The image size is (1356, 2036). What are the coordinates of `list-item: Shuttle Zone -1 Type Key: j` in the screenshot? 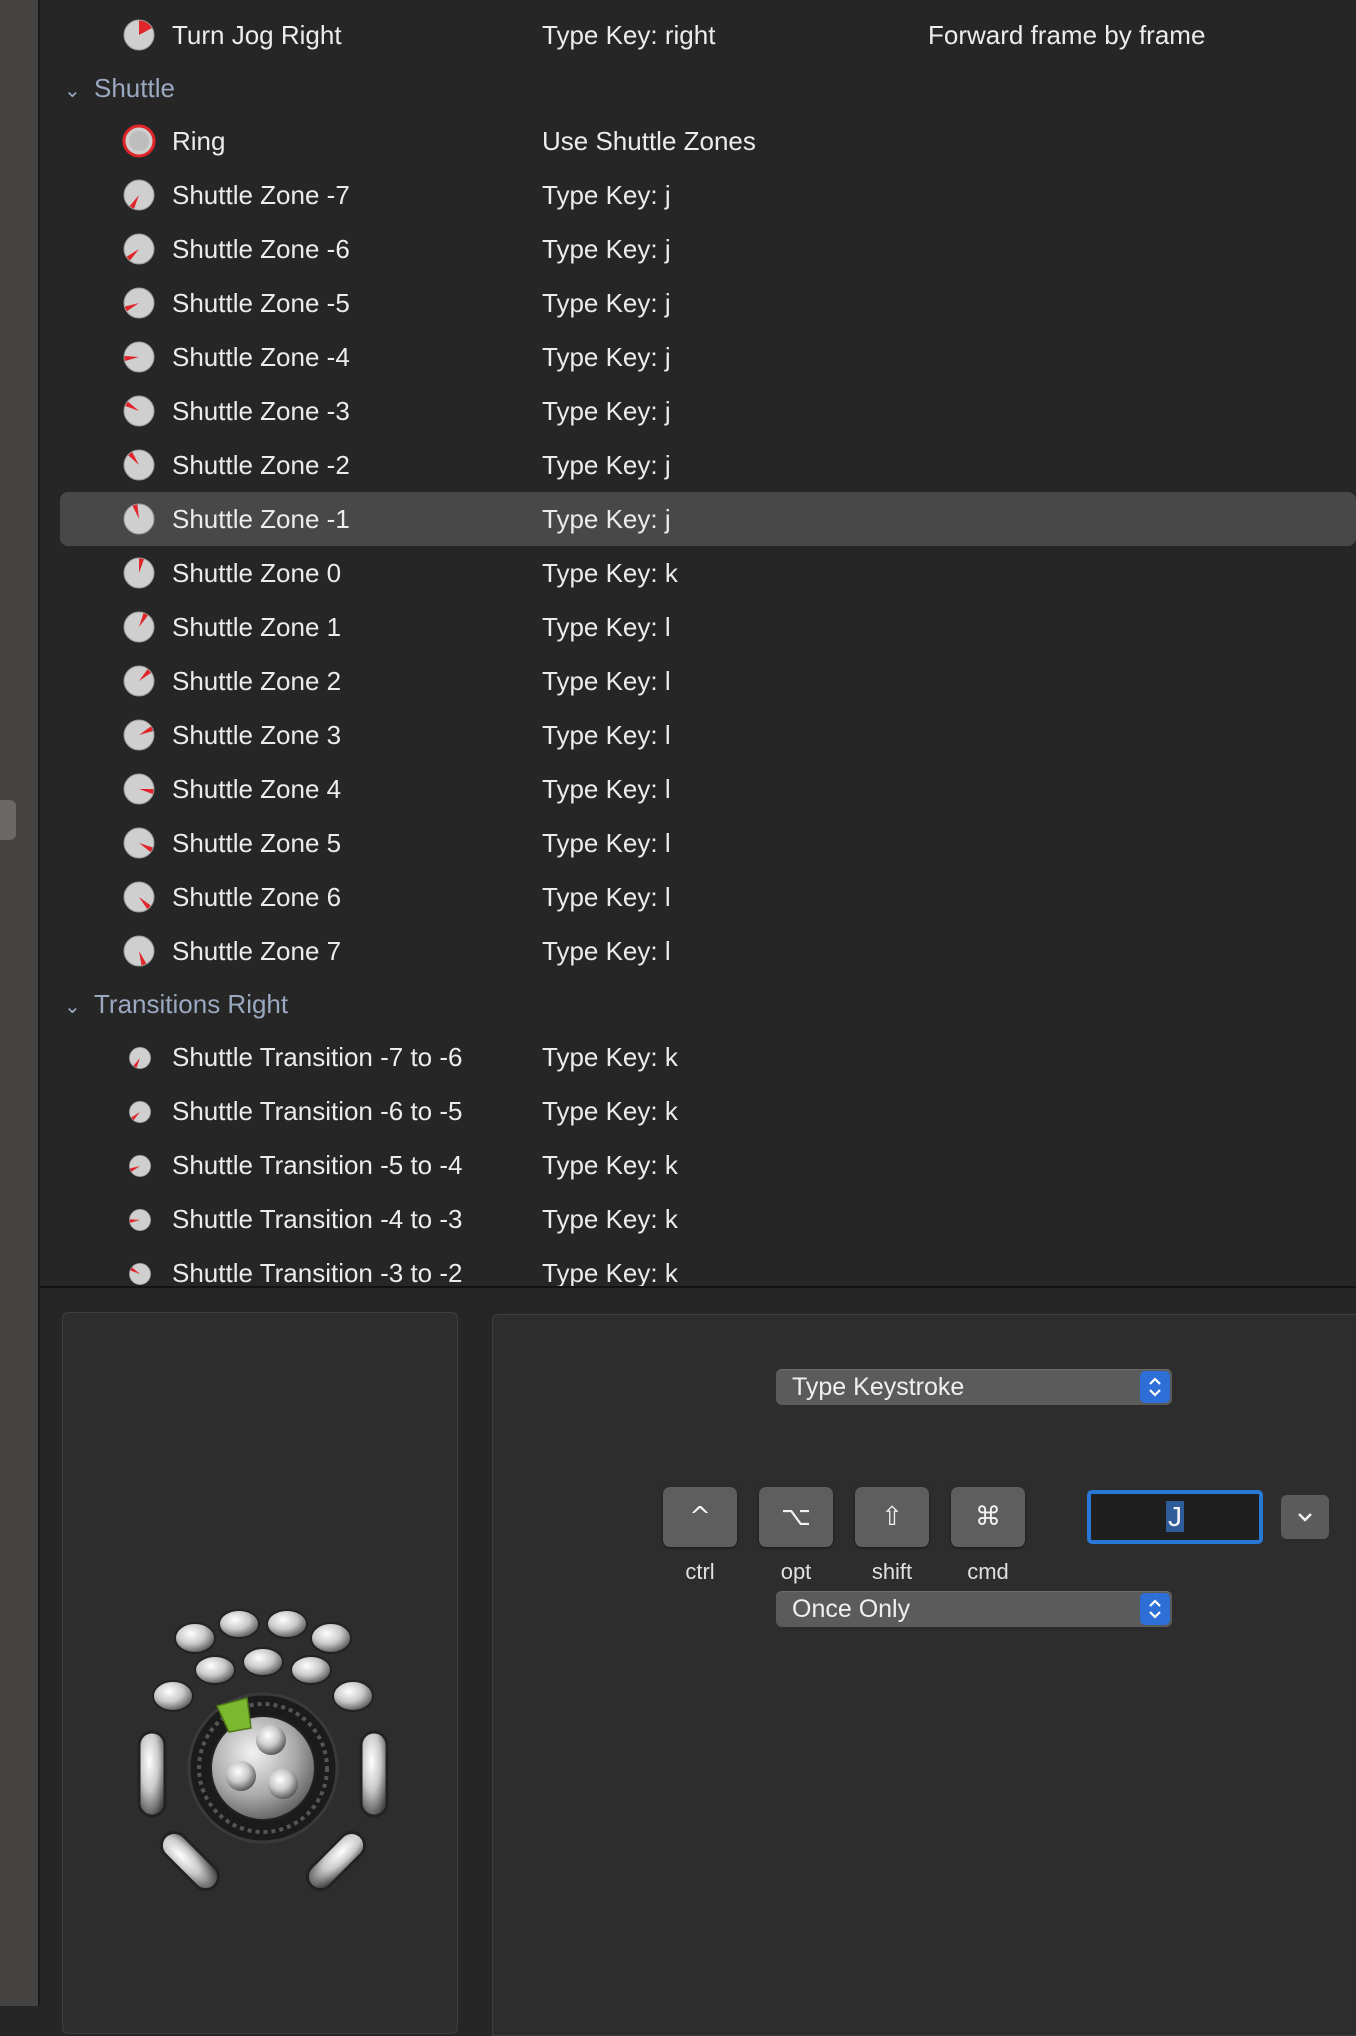 It's located at (708, 519).